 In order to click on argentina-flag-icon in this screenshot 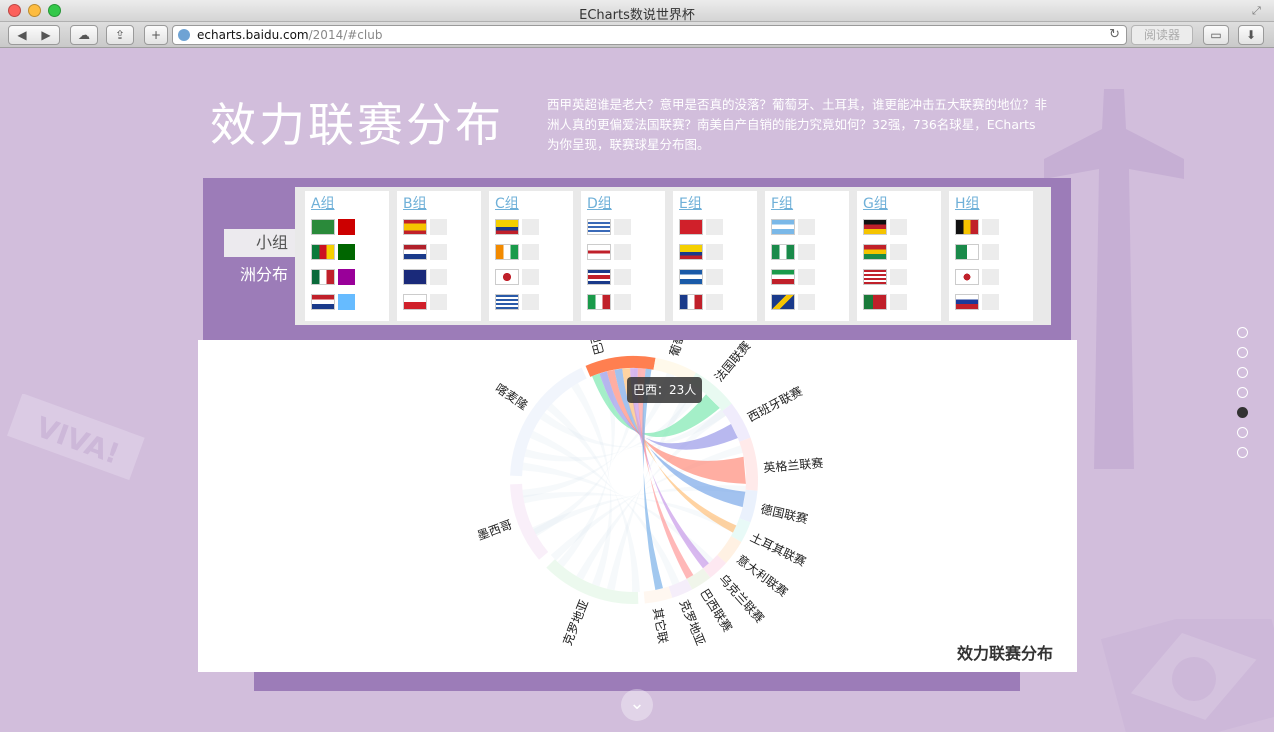, I will do `click(783, 227)`.